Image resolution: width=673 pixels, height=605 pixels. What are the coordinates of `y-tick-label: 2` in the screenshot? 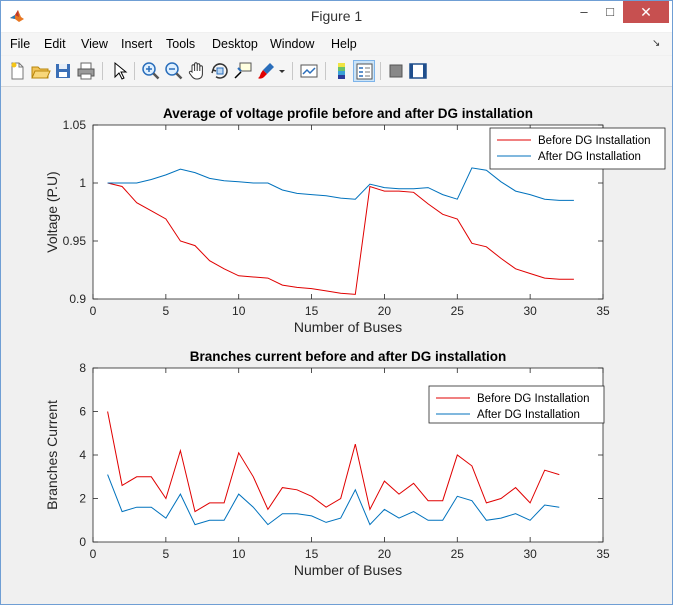 It's located at (82, 499).